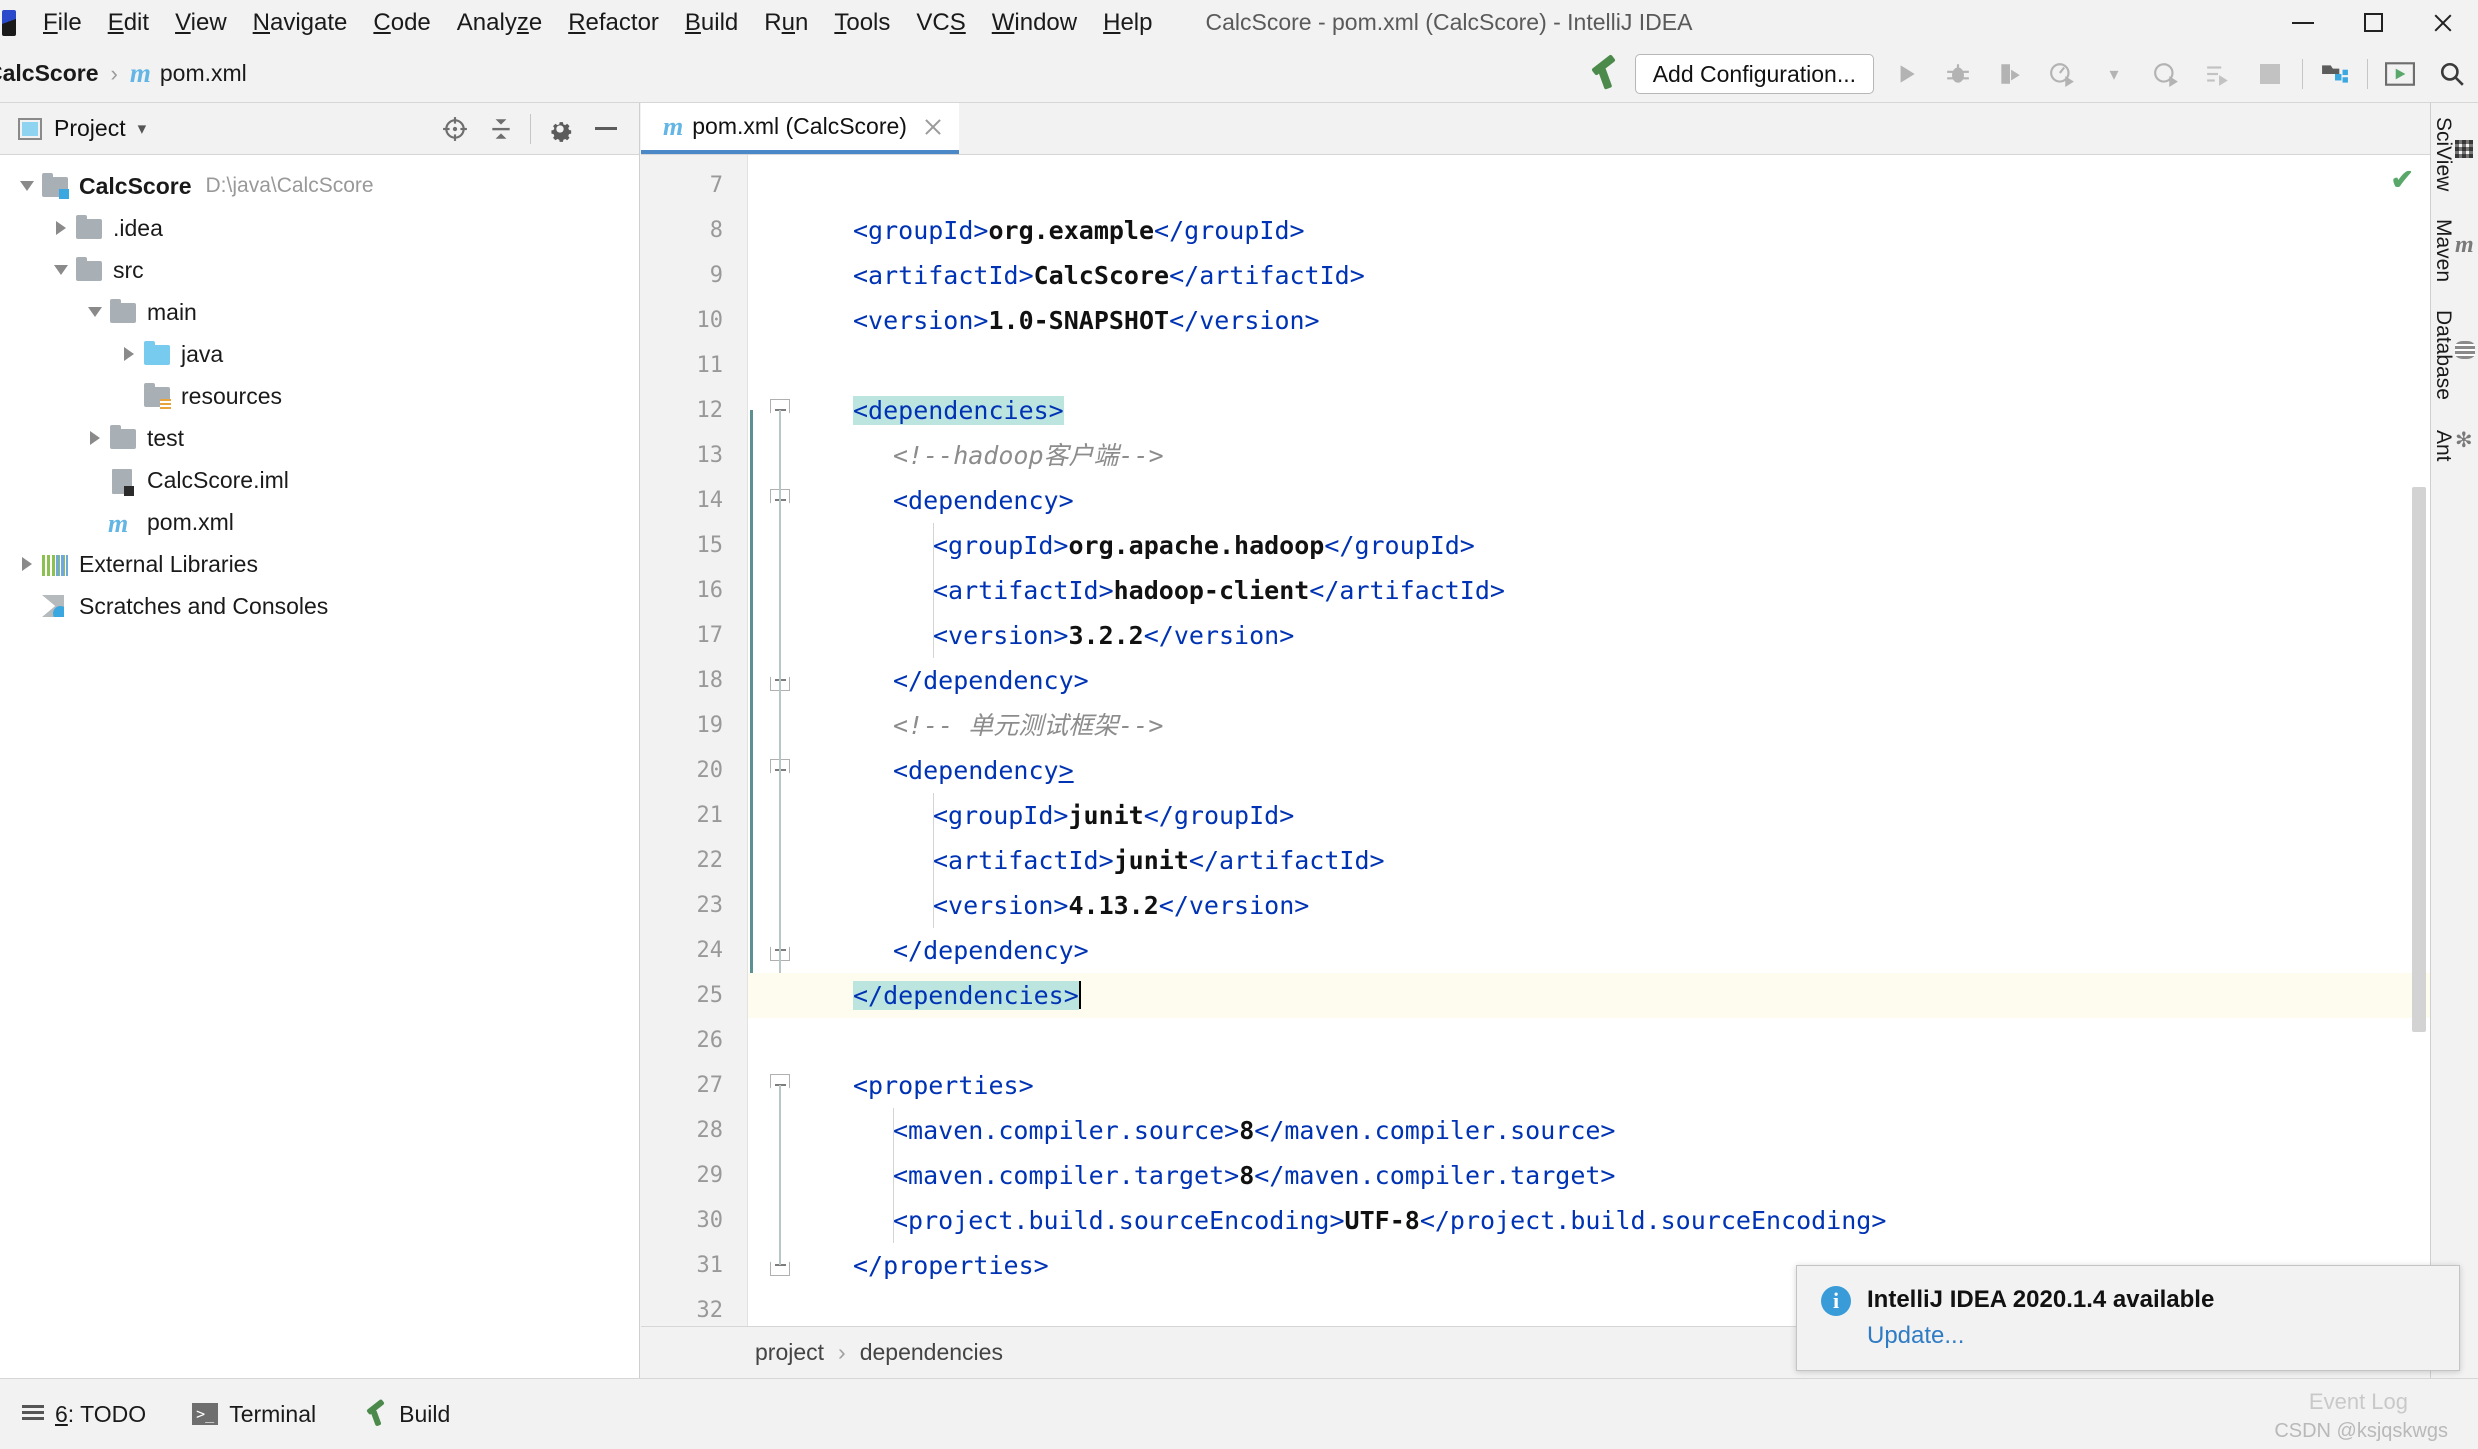  Describe the element at coordinates (2335, 74) in the screenshot. I see `project-structure-button` at that location.